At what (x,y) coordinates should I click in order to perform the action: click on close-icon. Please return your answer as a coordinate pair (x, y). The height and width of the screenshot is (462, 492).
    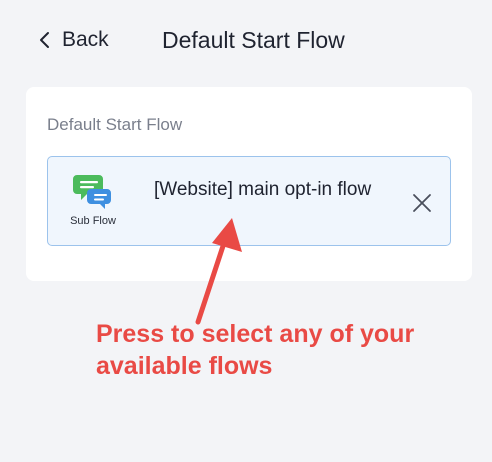
    Looking at the image, I should click on (422, 203).